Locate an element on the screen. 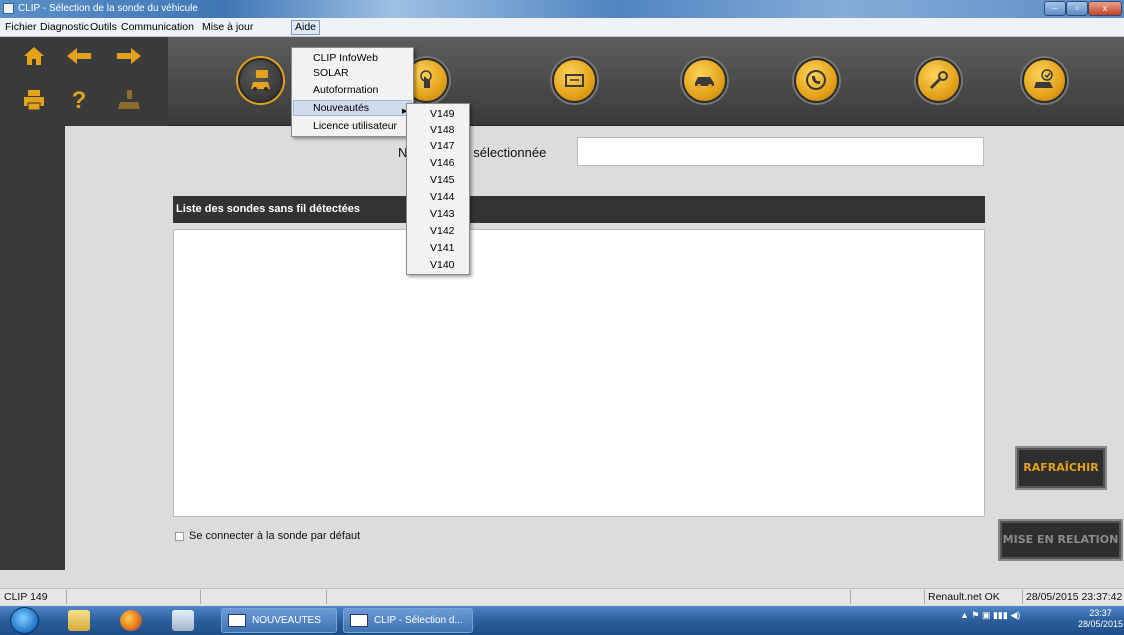 Image resolution: width=1124 pixels, height=635 pixels. forward-arrow-icon is located at coordinates (129, 59).